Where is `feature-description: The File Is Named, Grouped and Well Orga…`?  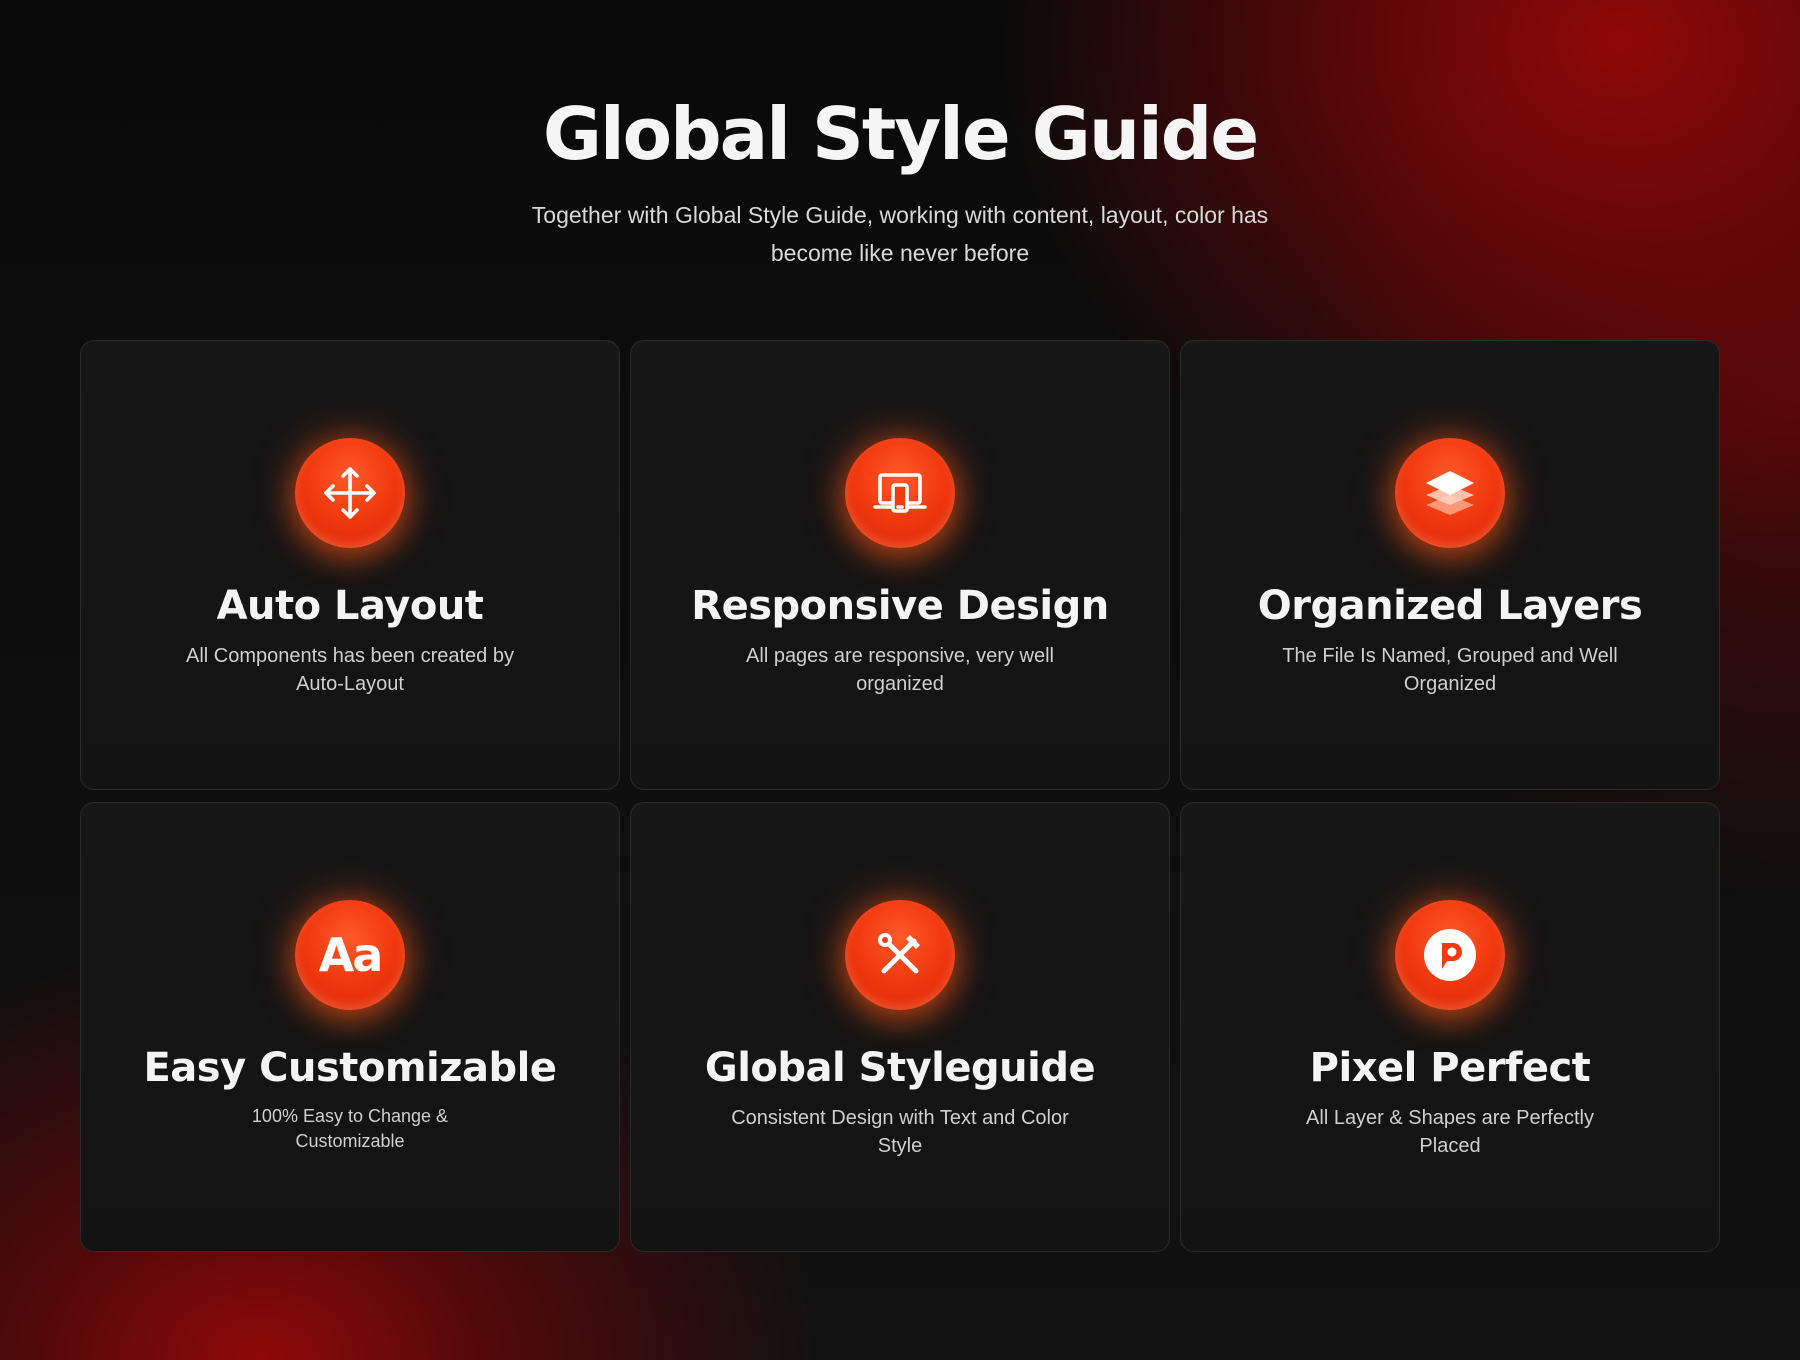
feature-description: The File Is Named, Grouped and Well Orga… is located at coordinates (1450, 670).